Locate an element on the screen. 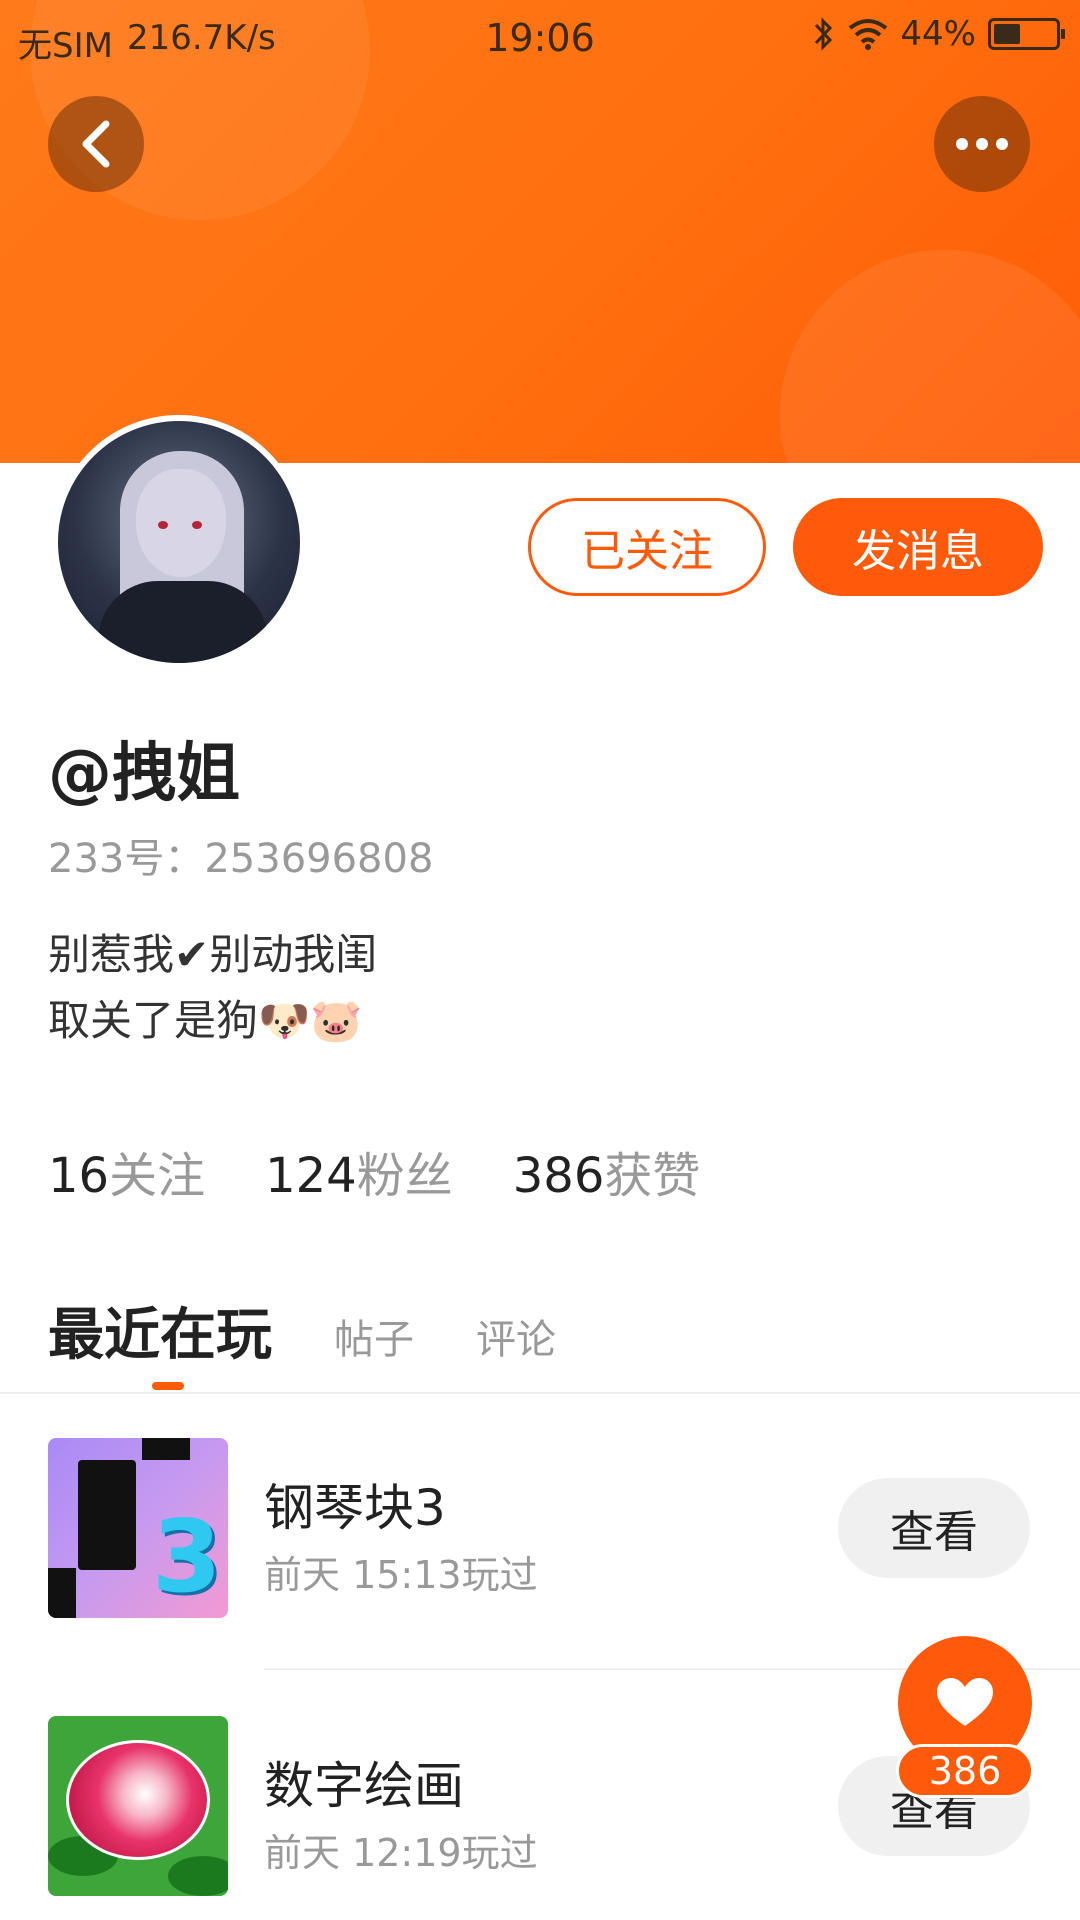 This screenshot has width=1080, height=1920. tab-posts: 帖子 is located at coordinates (374, 1339).